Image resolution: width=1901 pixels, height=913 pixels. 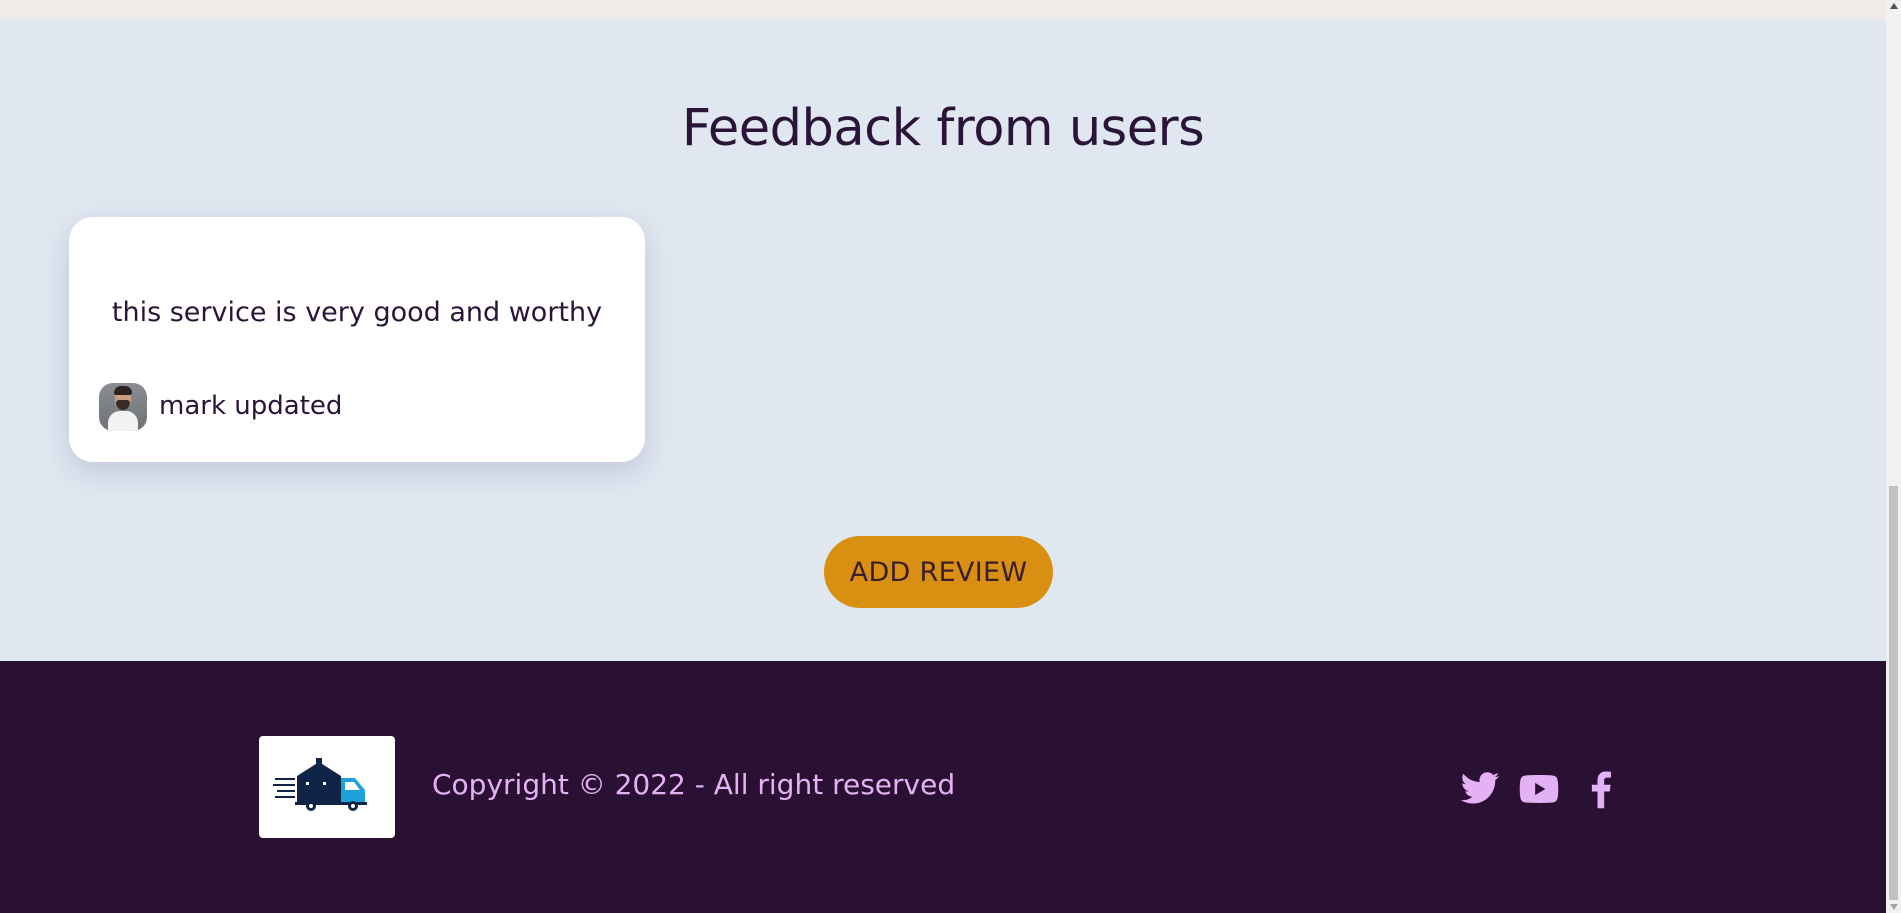 I want to click on youtube-icon, so click(x=1539, y=789).